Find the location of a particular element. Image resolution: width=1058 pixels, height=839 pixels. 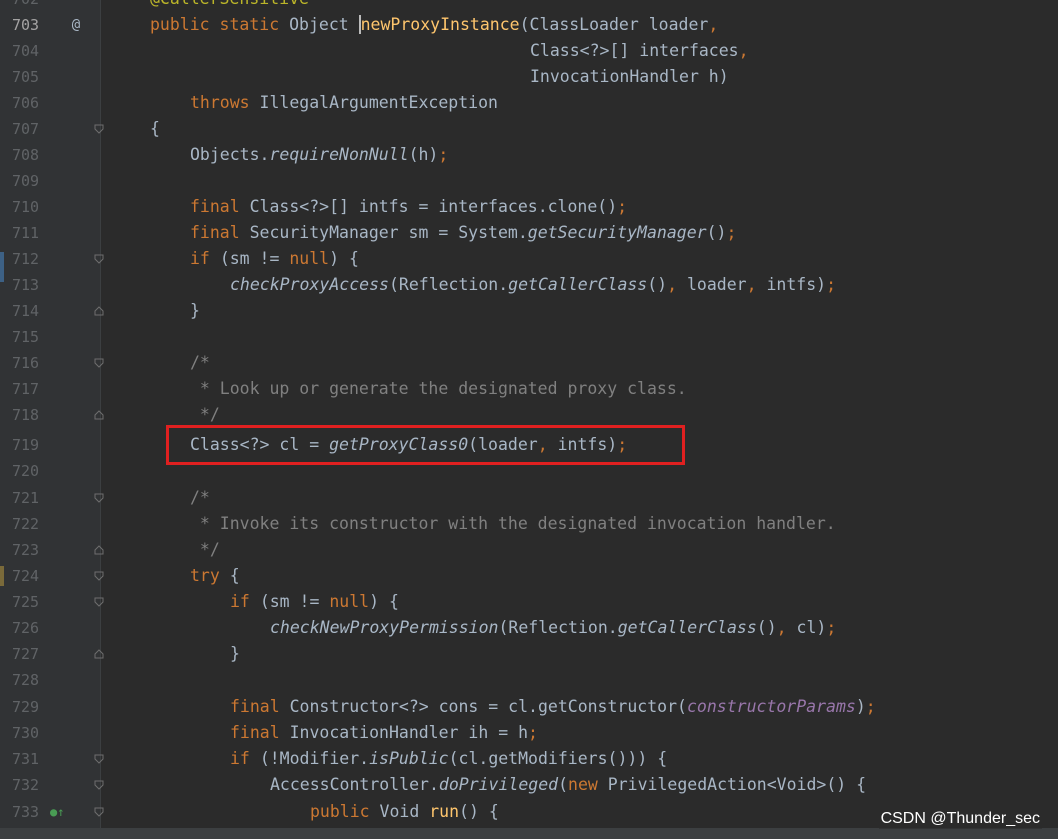

line-number: 728 is located at coordinates (26, 680).